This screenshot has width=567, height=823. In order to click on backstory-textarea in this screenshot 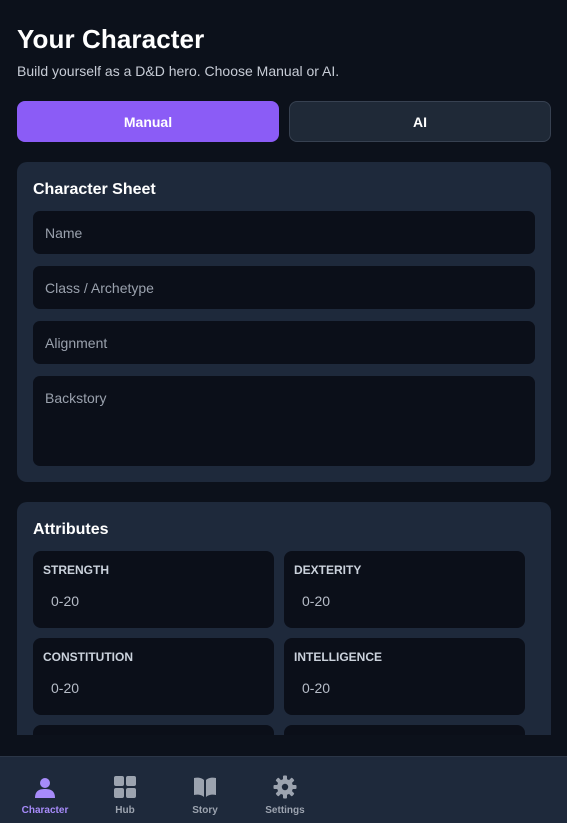, I will do `click(284, 421)`.